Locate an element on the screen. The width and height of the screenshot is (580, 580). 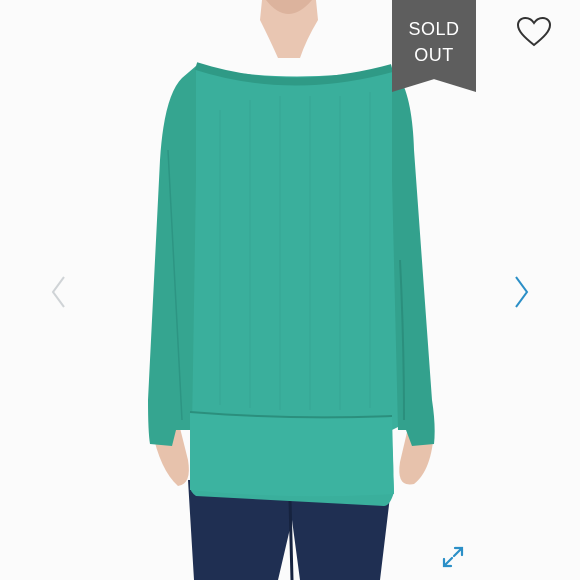
sold-out-line-1: SOLD is located at coordinates (434, 29).